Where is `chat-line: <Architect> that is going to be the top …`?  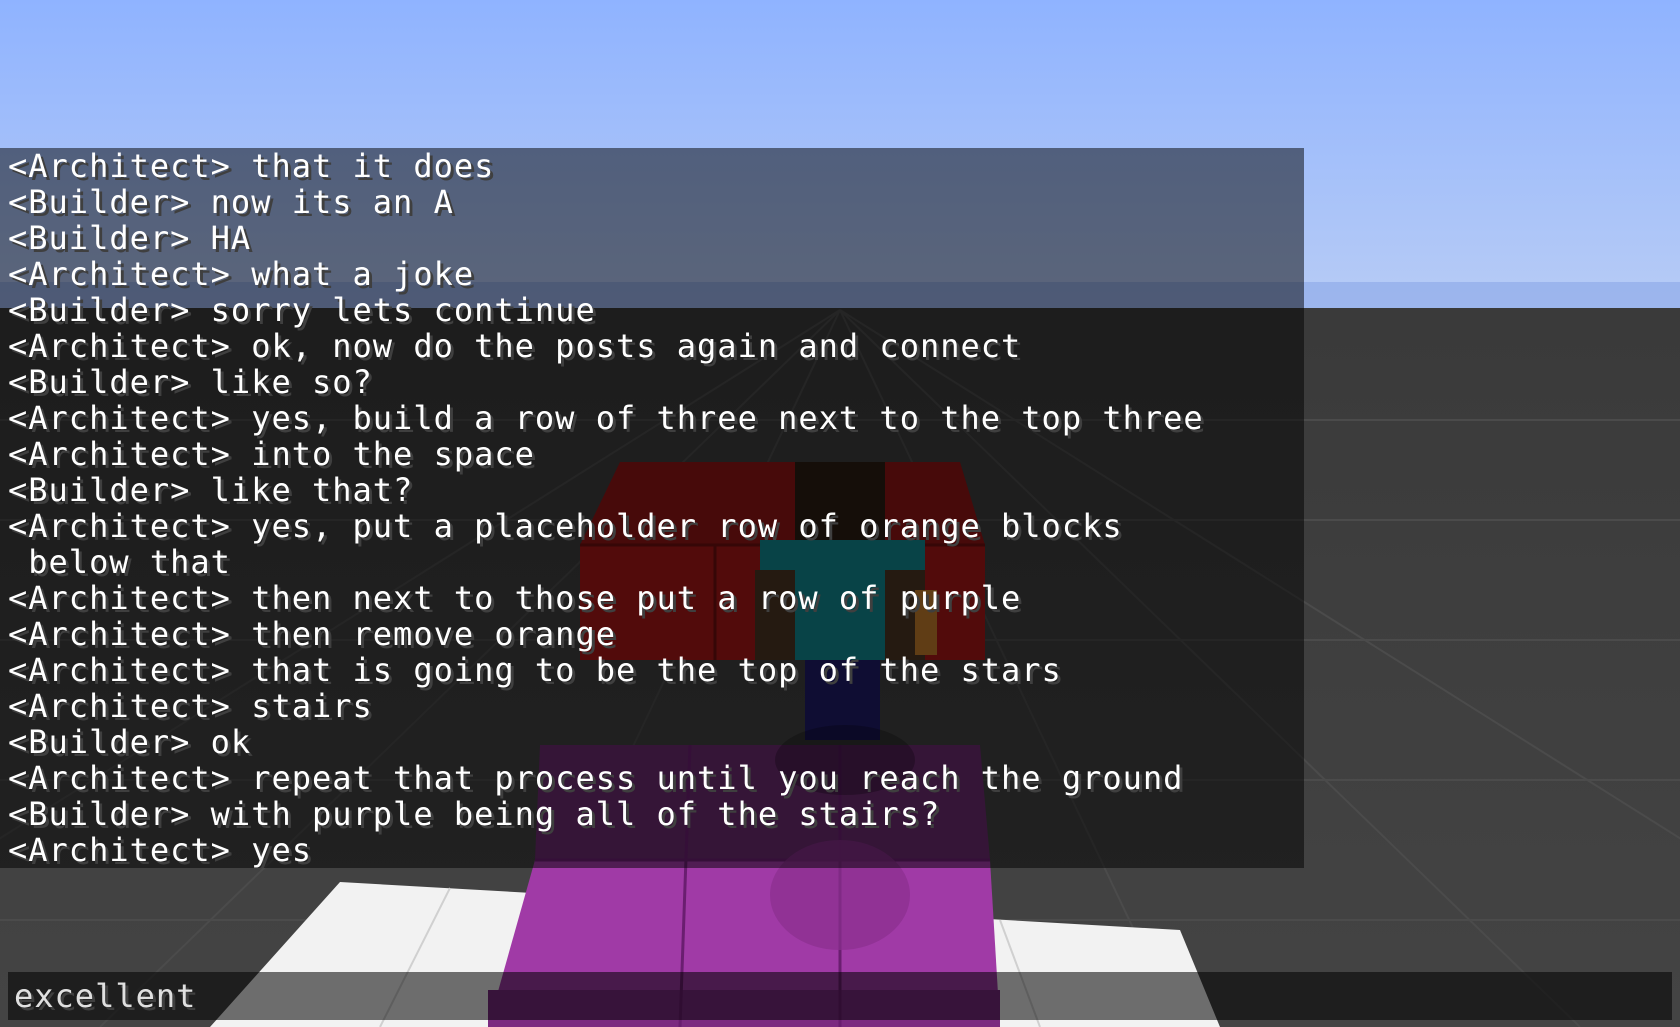 chat-line: <Architect> that is going to be the top … is located at coordinates (535, 670).